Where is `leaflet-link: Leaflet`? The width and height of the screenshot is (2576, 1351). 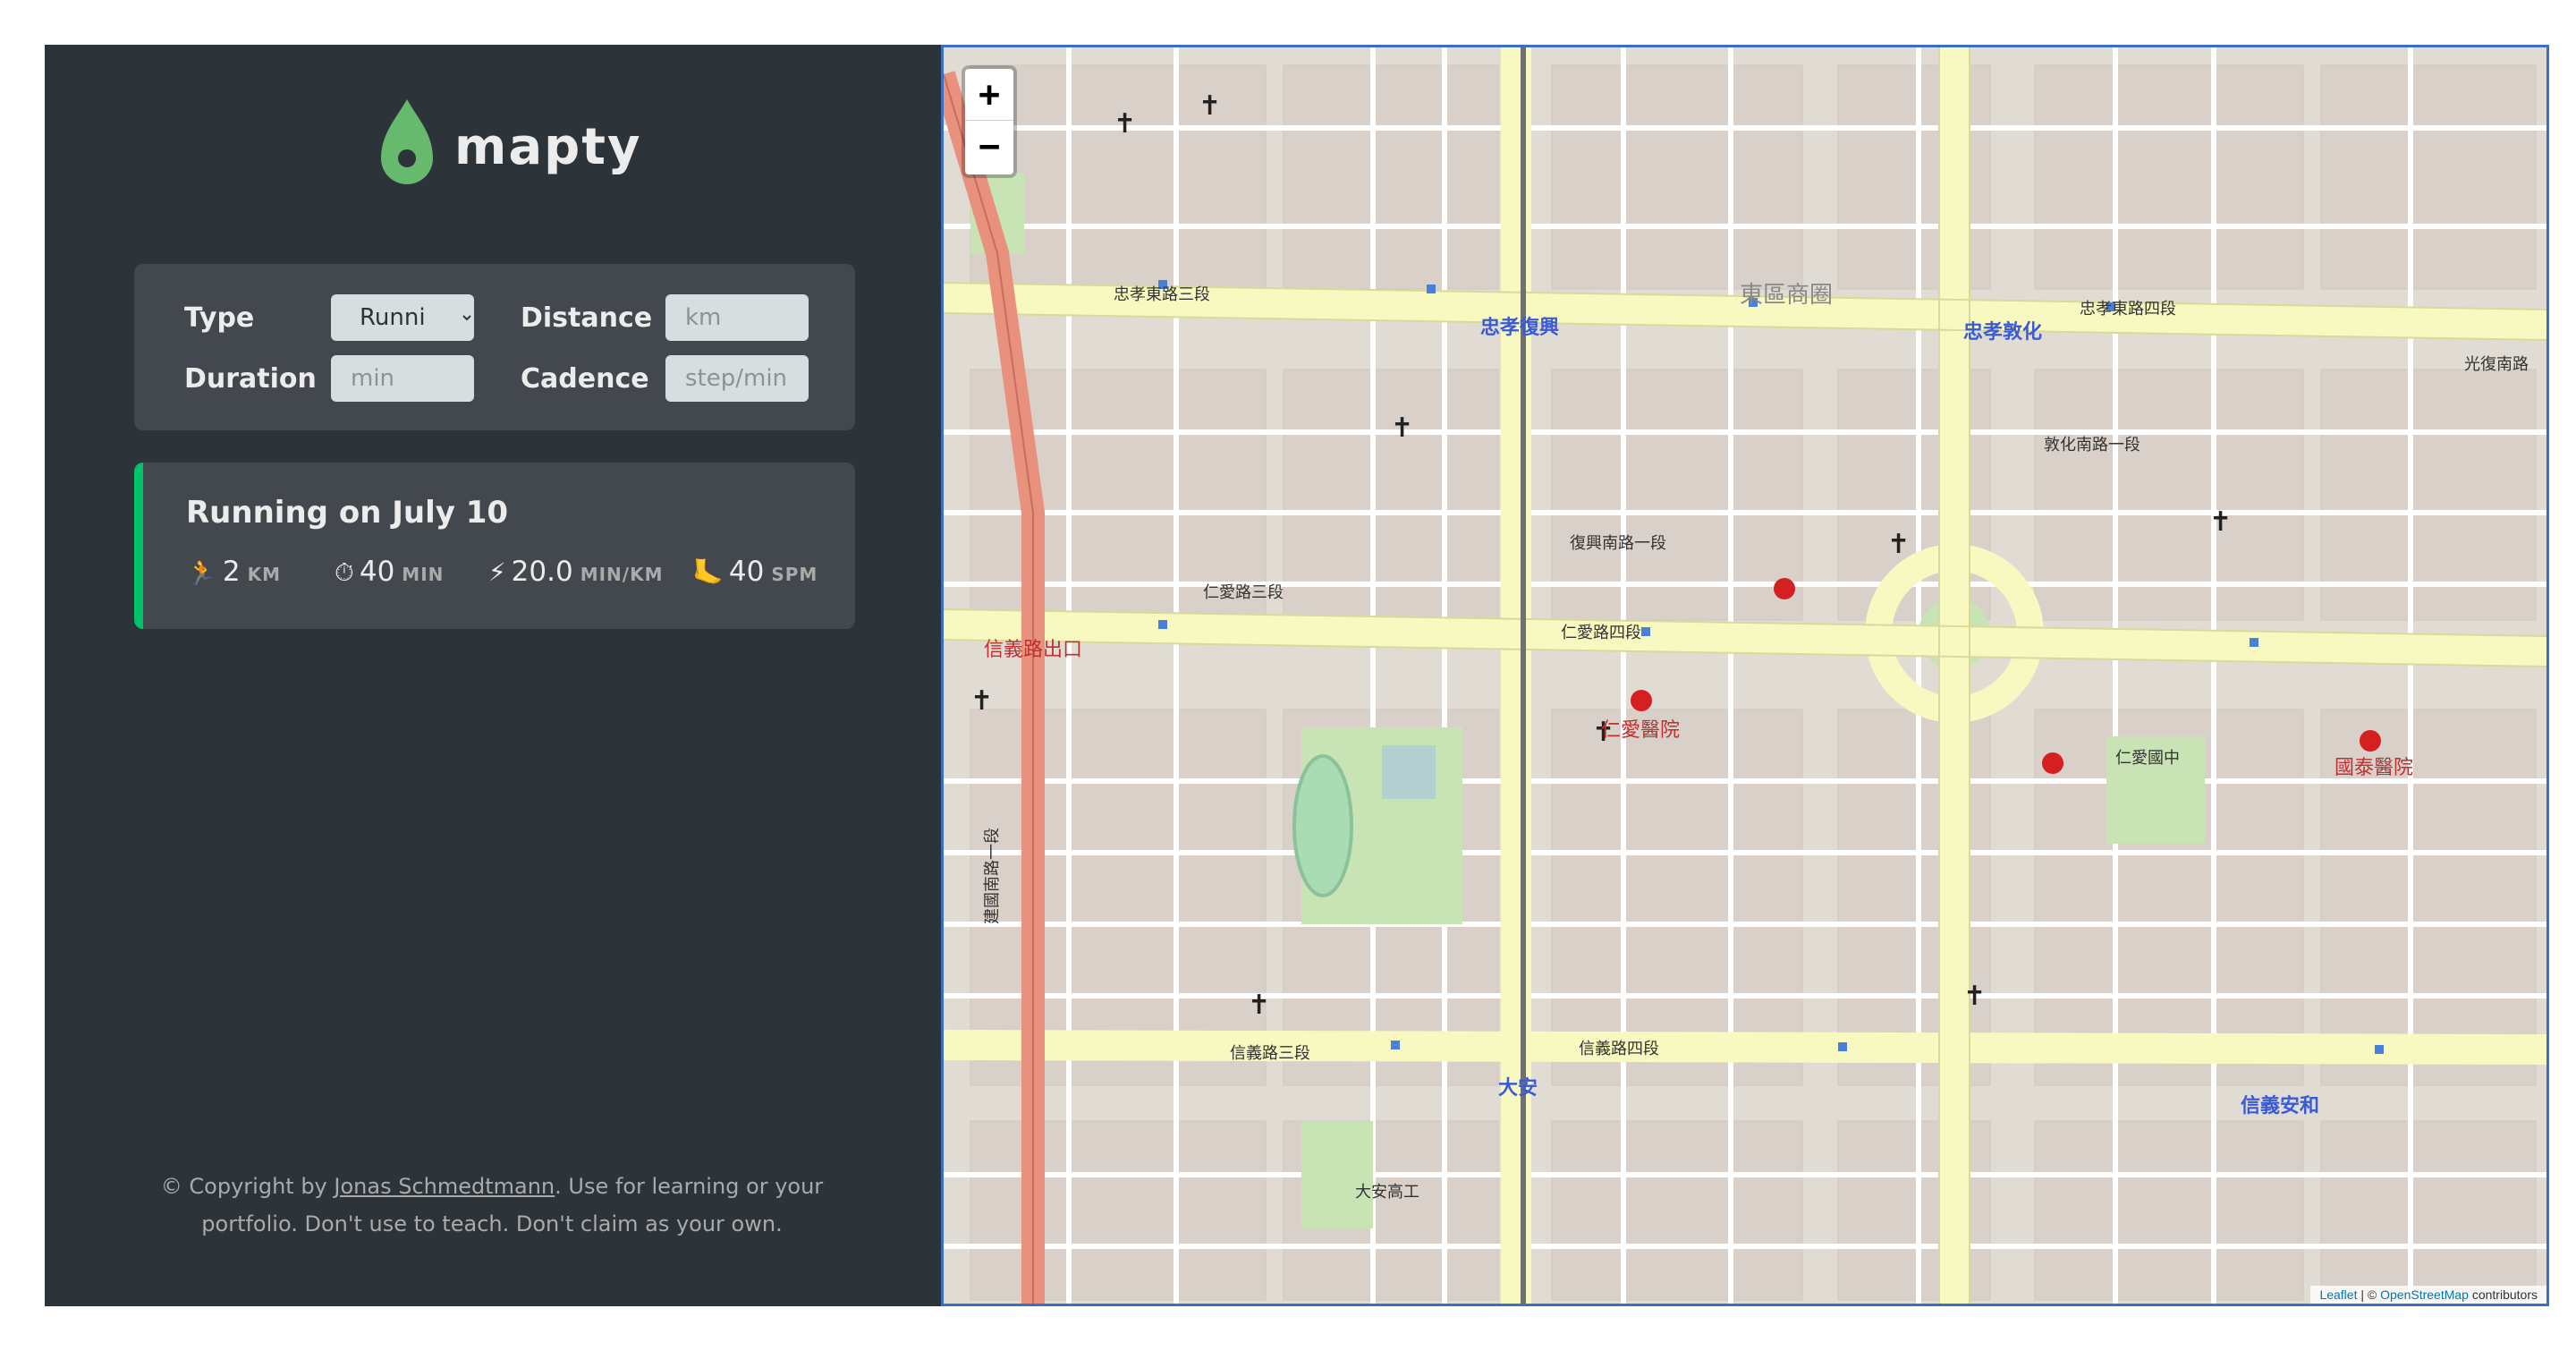
leaflet-link: Leaflet is located at coordinates (2338, 1294).